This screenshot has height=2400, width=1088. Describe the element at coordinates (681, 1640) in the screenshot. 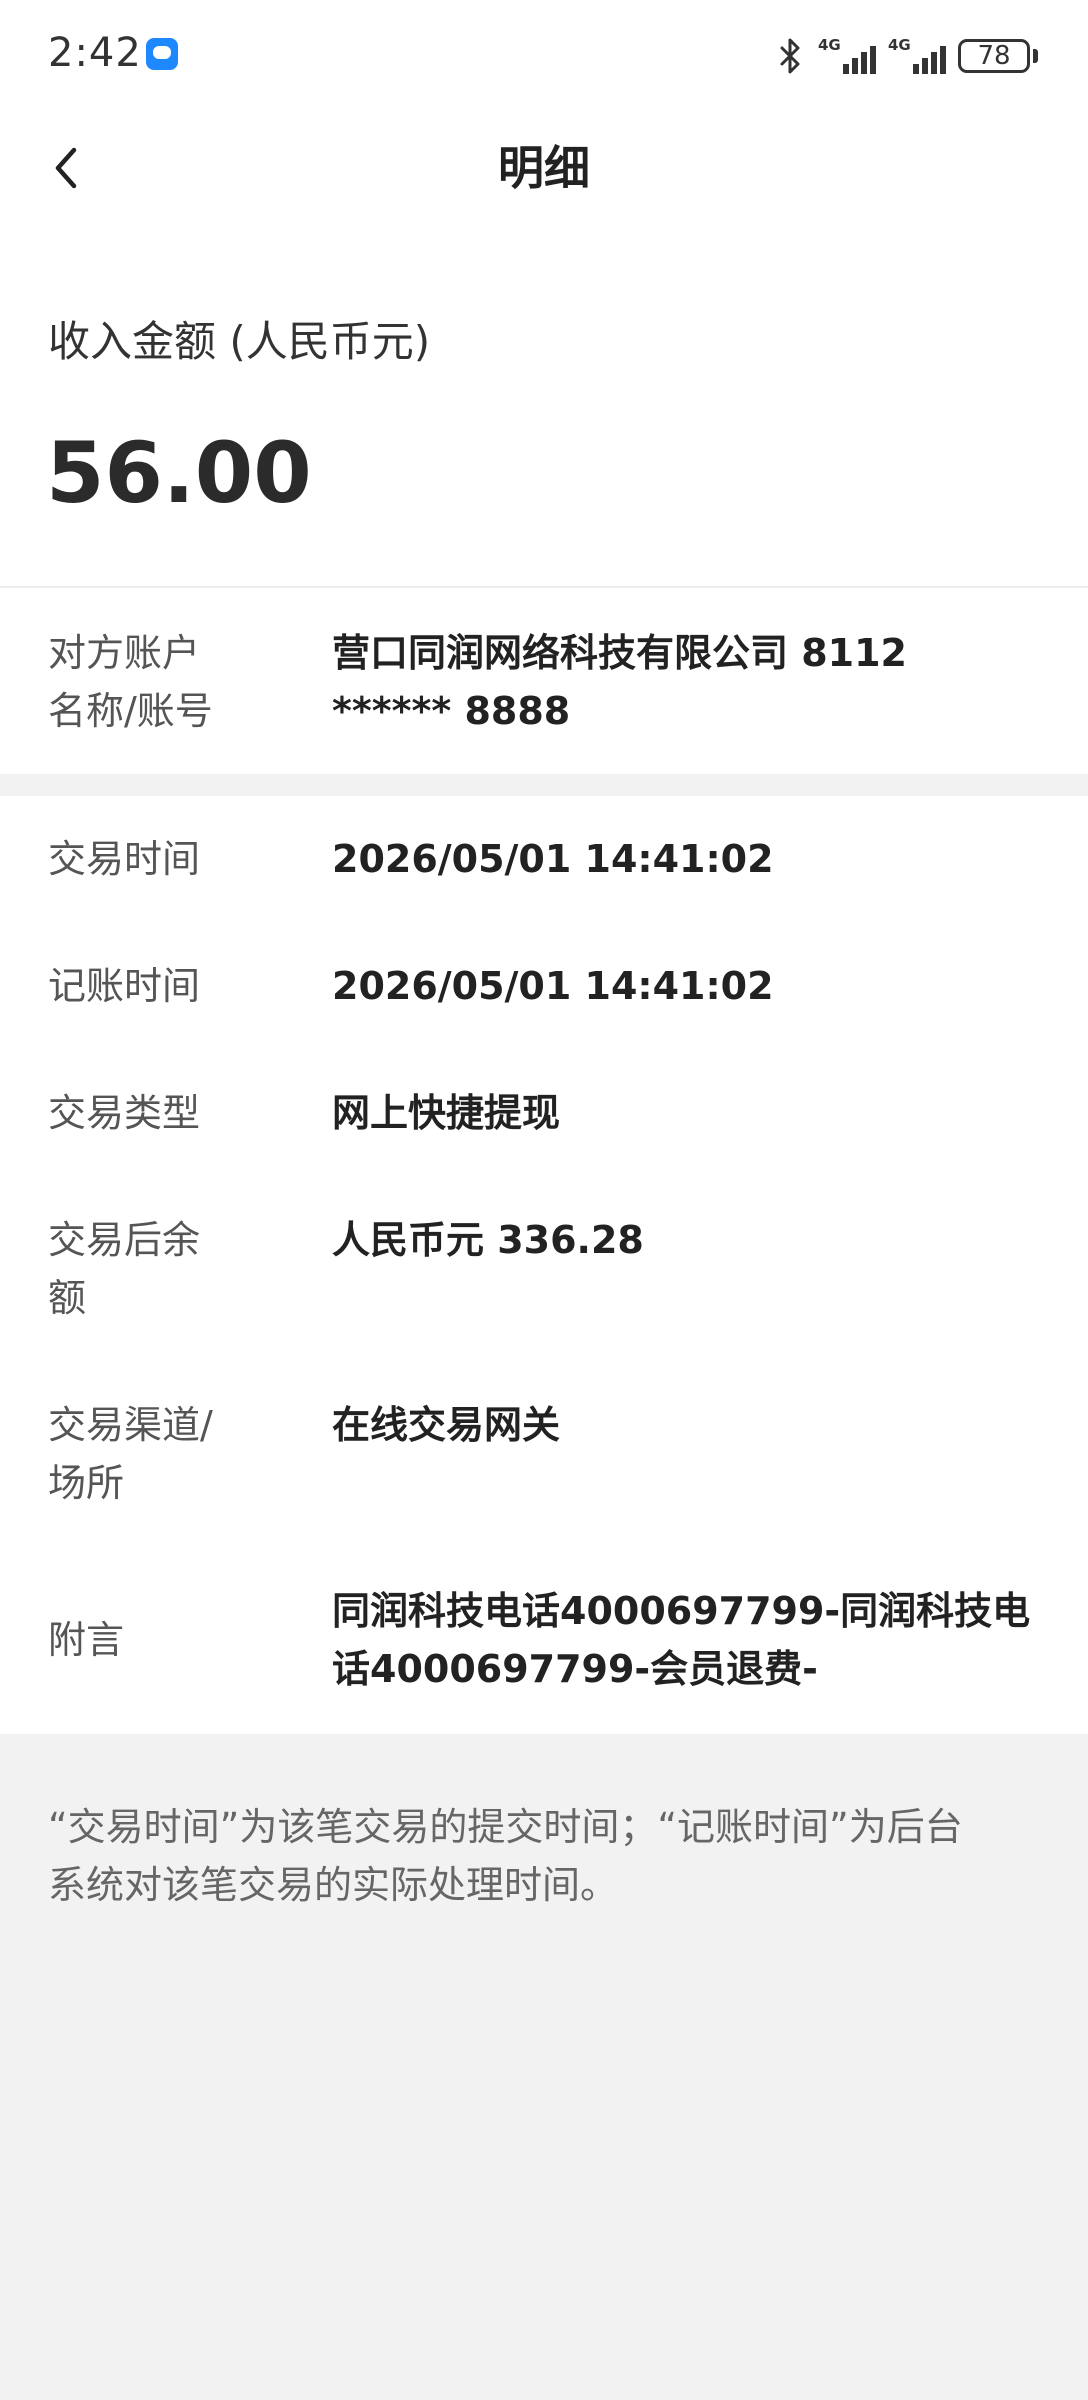

I see `detail-value: 同润科技电话4000697799-同润科技电 话4000697799-会员退费-` at that location.